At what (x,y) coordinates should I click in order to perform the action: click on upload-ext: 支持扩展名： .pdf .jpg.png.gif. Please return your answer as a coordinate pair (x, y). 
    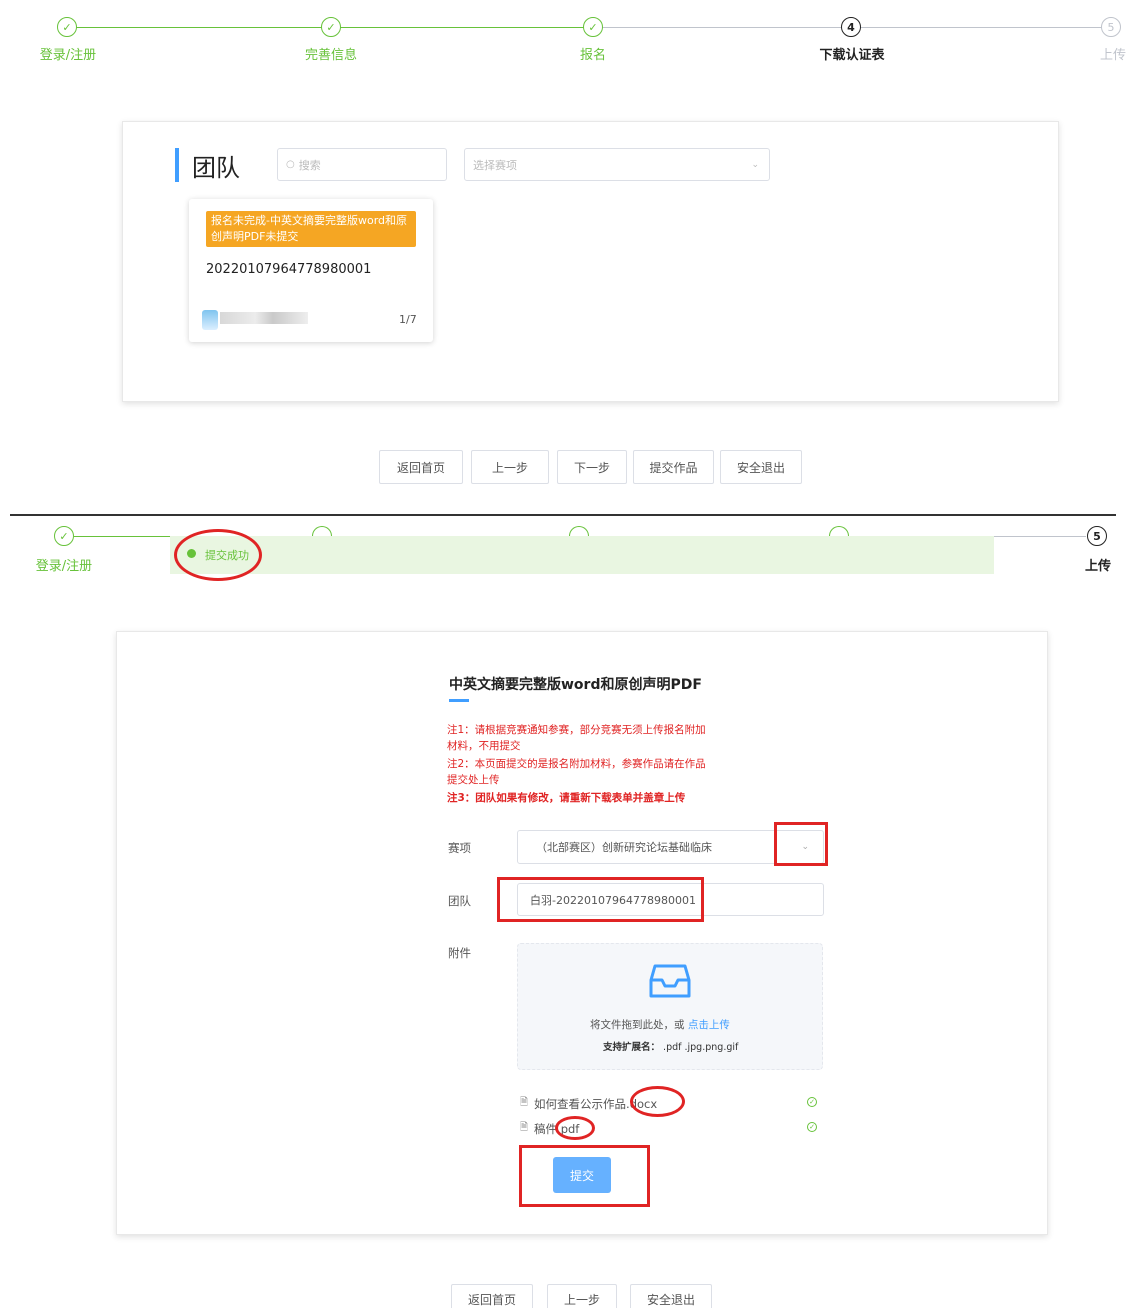
    Looking at the image, I should click on (670, 1046).